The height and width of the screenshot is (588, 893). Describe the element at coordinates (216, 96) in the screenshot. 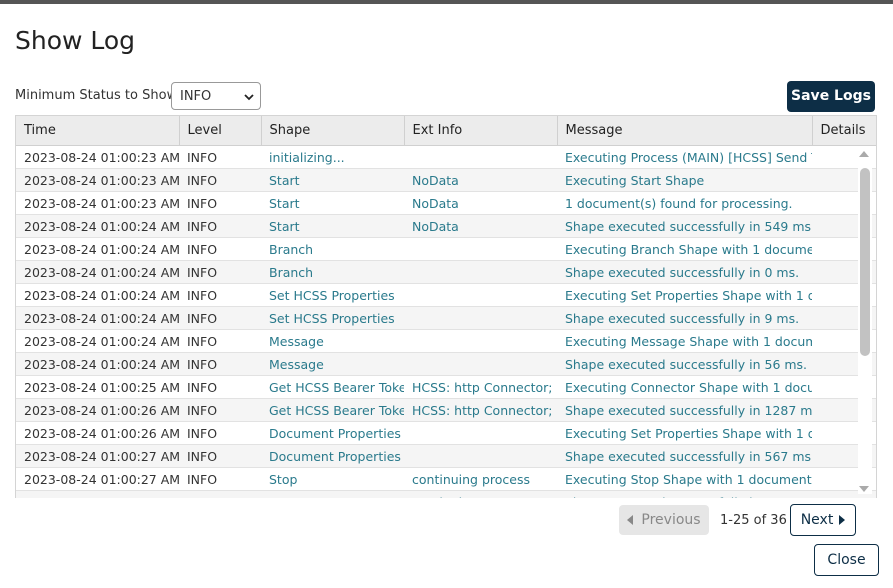

I see `min-status-select: INFO` at that location.